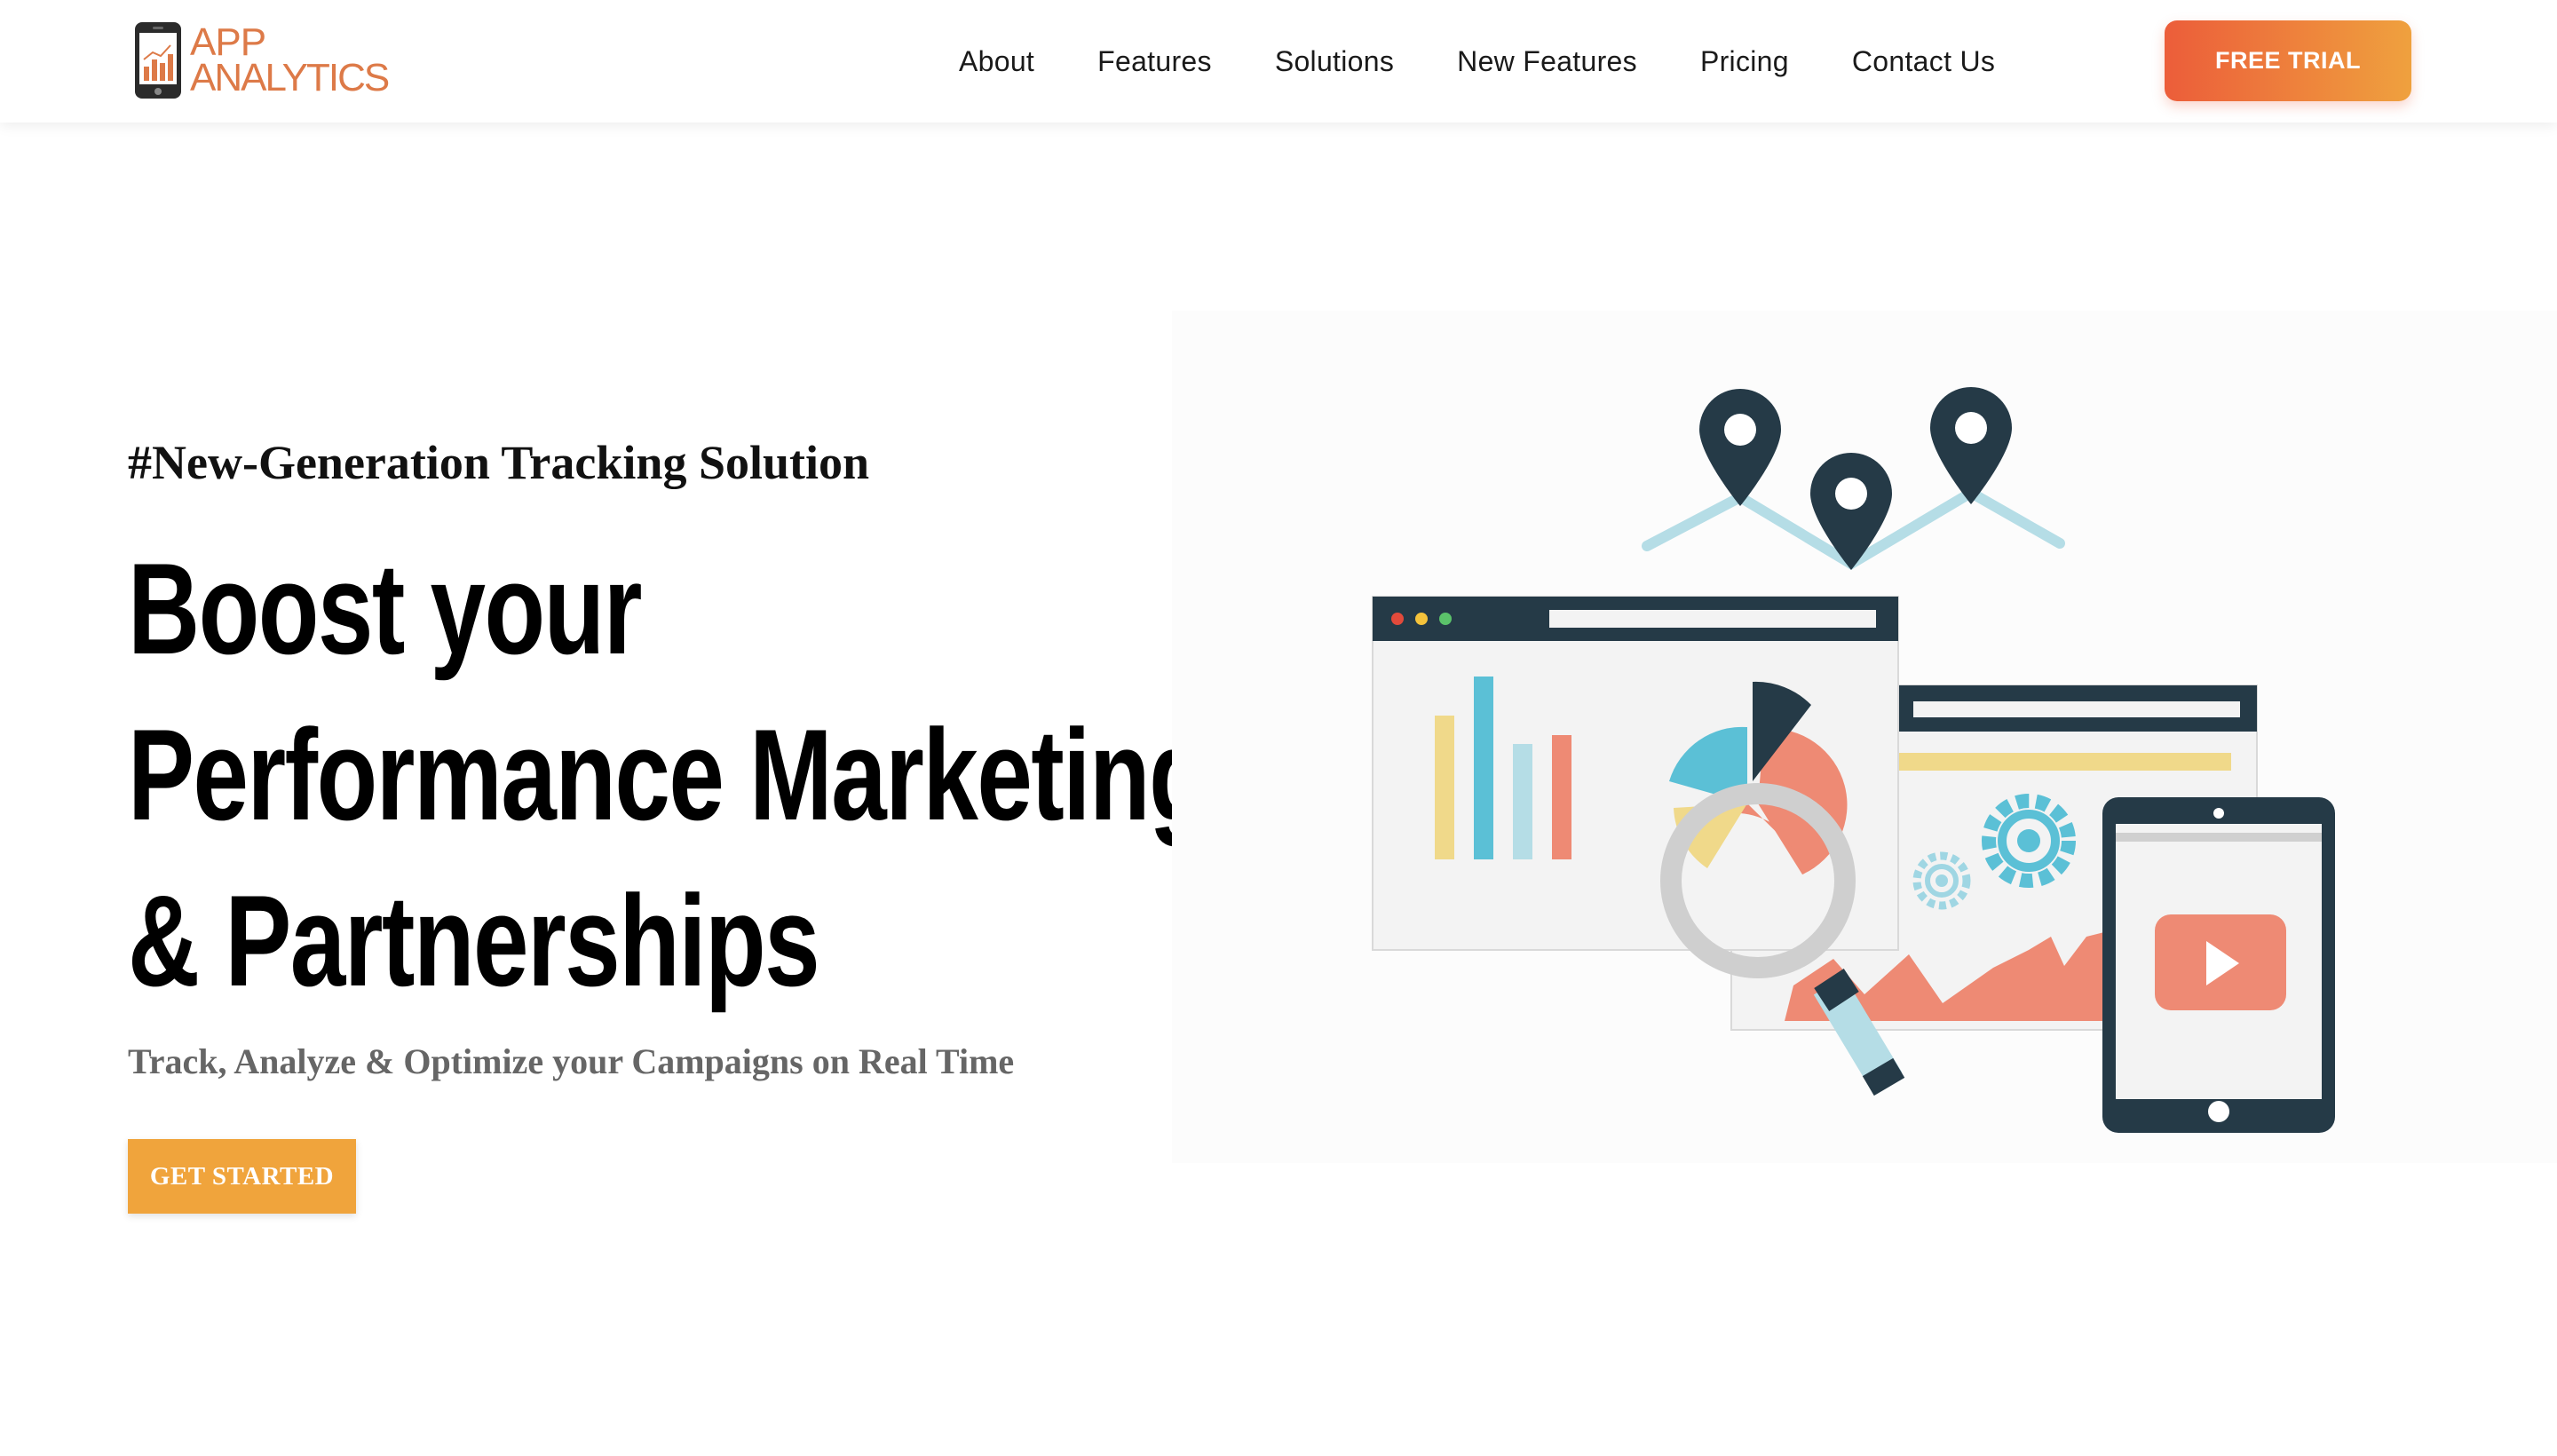  I want to click on headline-line-1: Boost your, so click(385, 608).